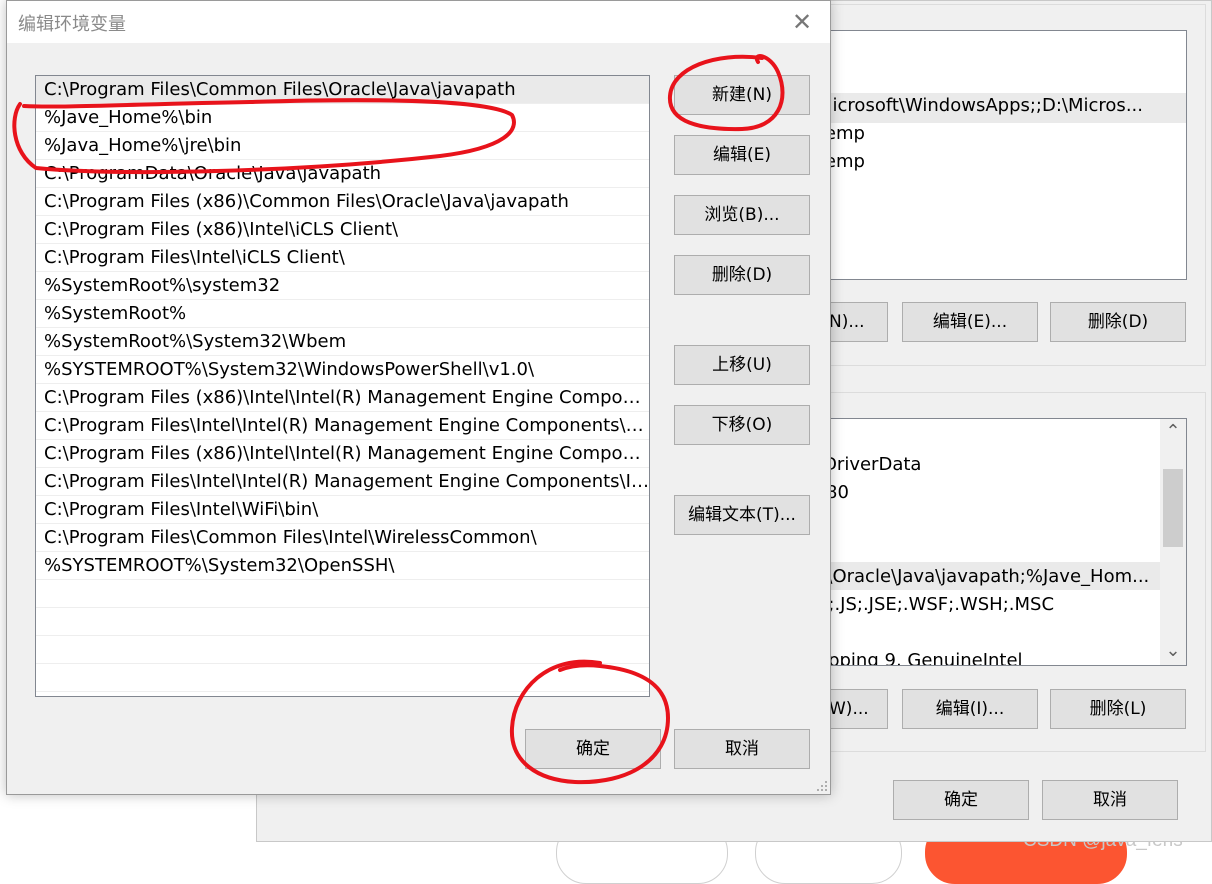  Describe the element at coordinates (742, 155) in the screenshot. I see `edit-button: 编辑(E)` at that location.